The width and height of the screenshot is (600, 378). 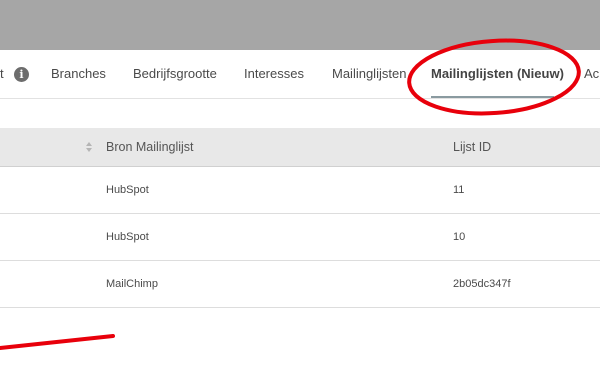 What do you see at coordinates (369, 74) in the screenshot?
I see `tab-mailinglijsten: Mailinglijsten` at bounding box center [369, 74].